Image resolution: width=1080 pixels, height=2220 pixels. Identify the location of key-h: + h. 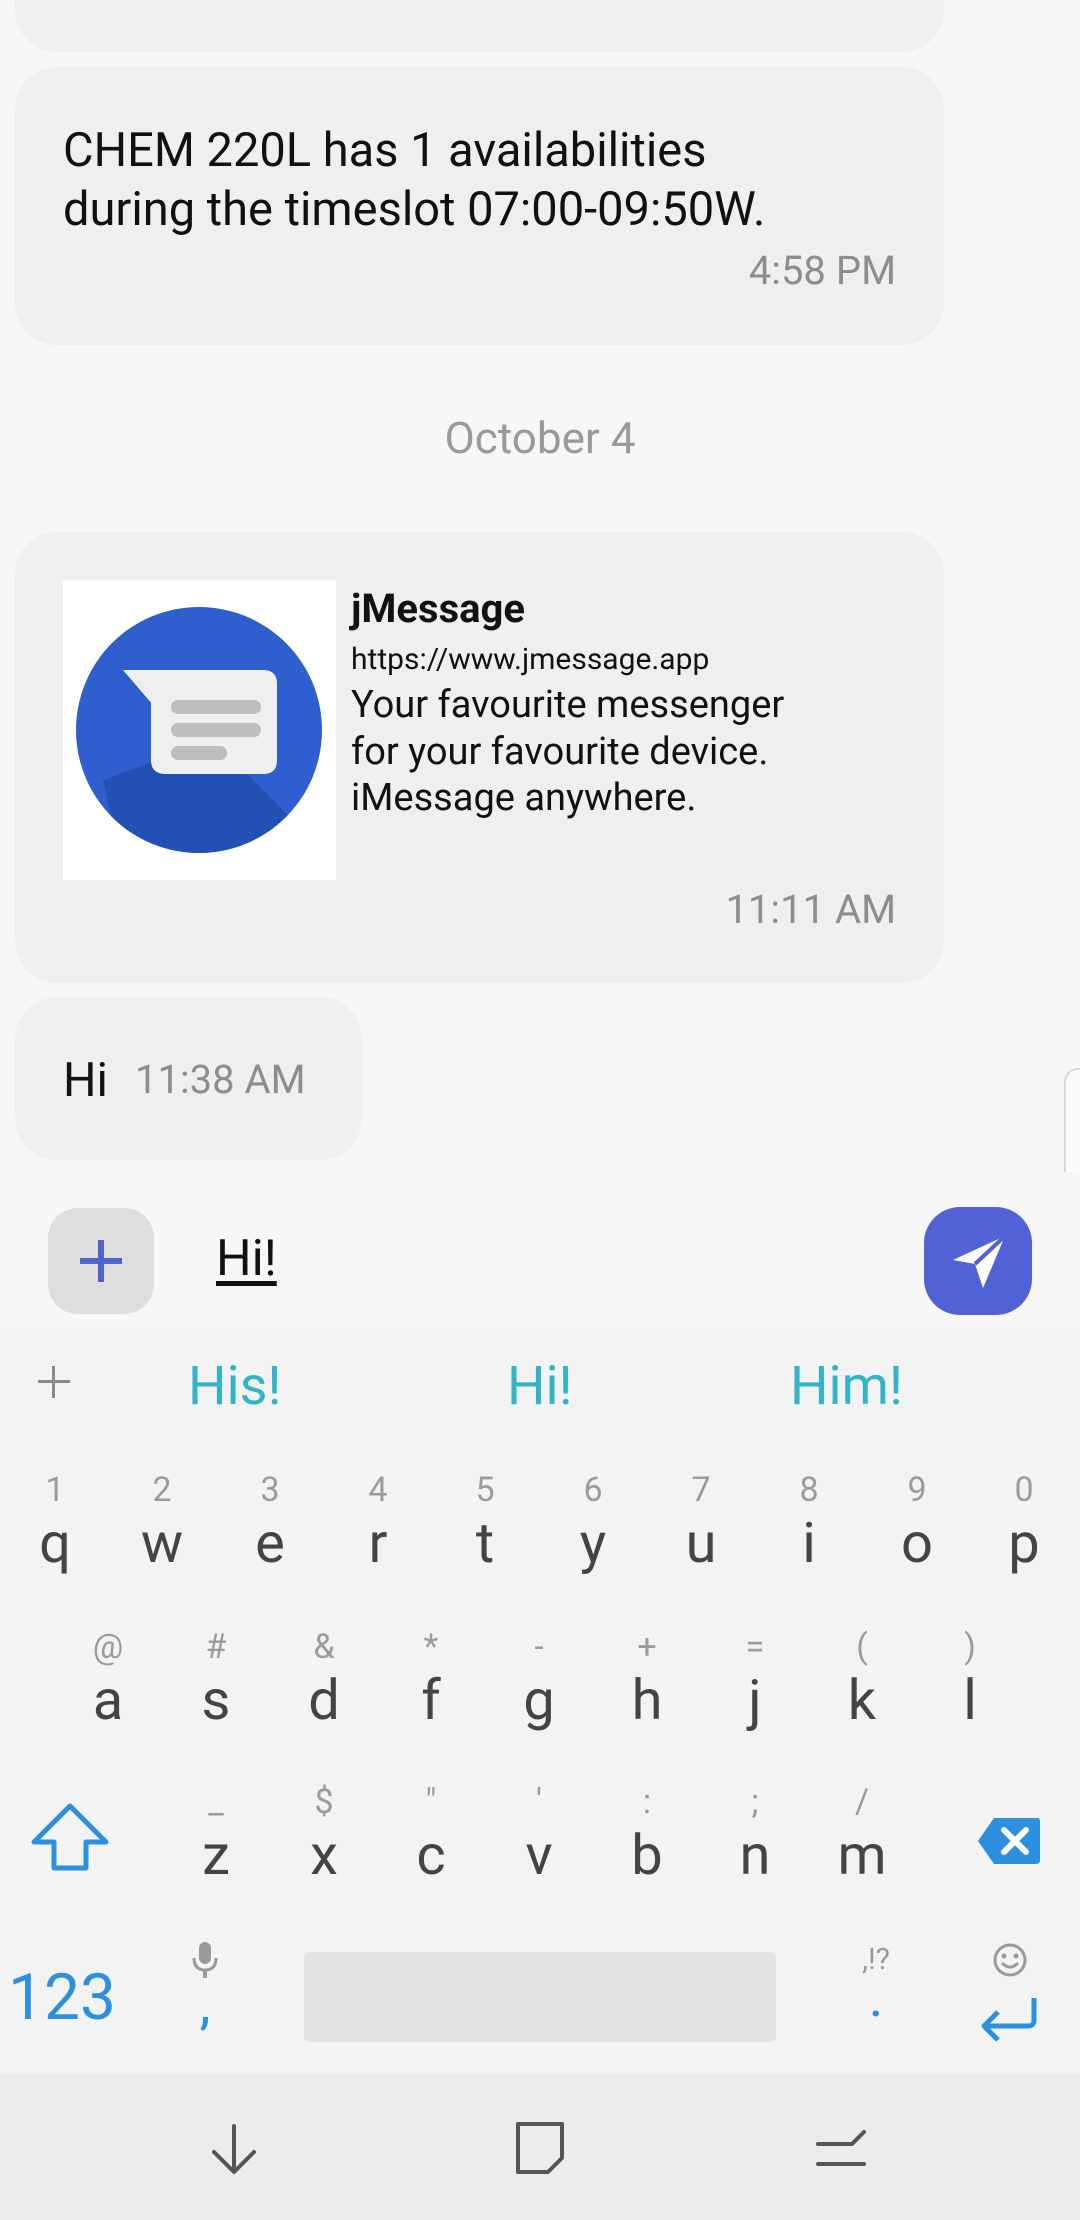
(647, 1678).